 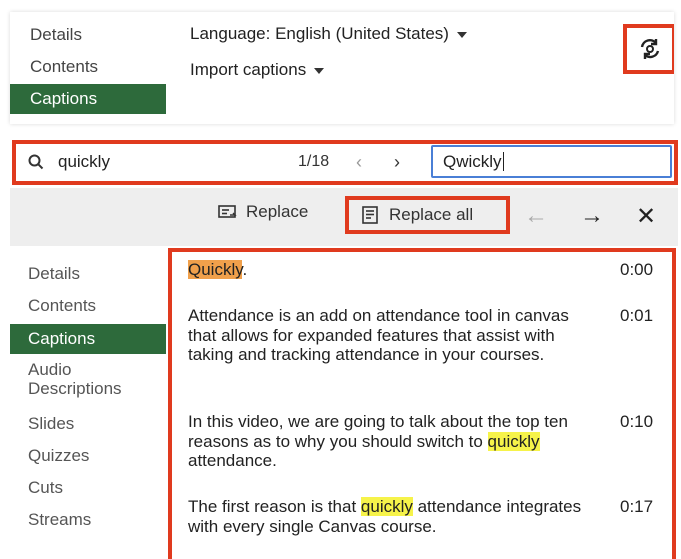 What do you see at coordinates (472, 161) in the screenshot?
I see `replace-value: Qwickly` at bounding box center [472, 161].